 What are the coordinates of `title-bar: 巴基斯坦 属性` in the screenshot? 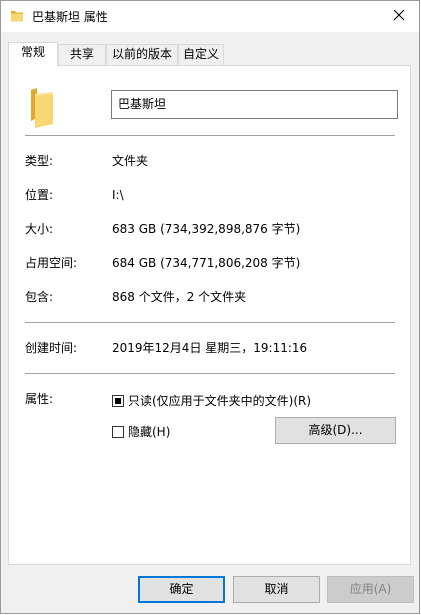 It's located at (210, 16).